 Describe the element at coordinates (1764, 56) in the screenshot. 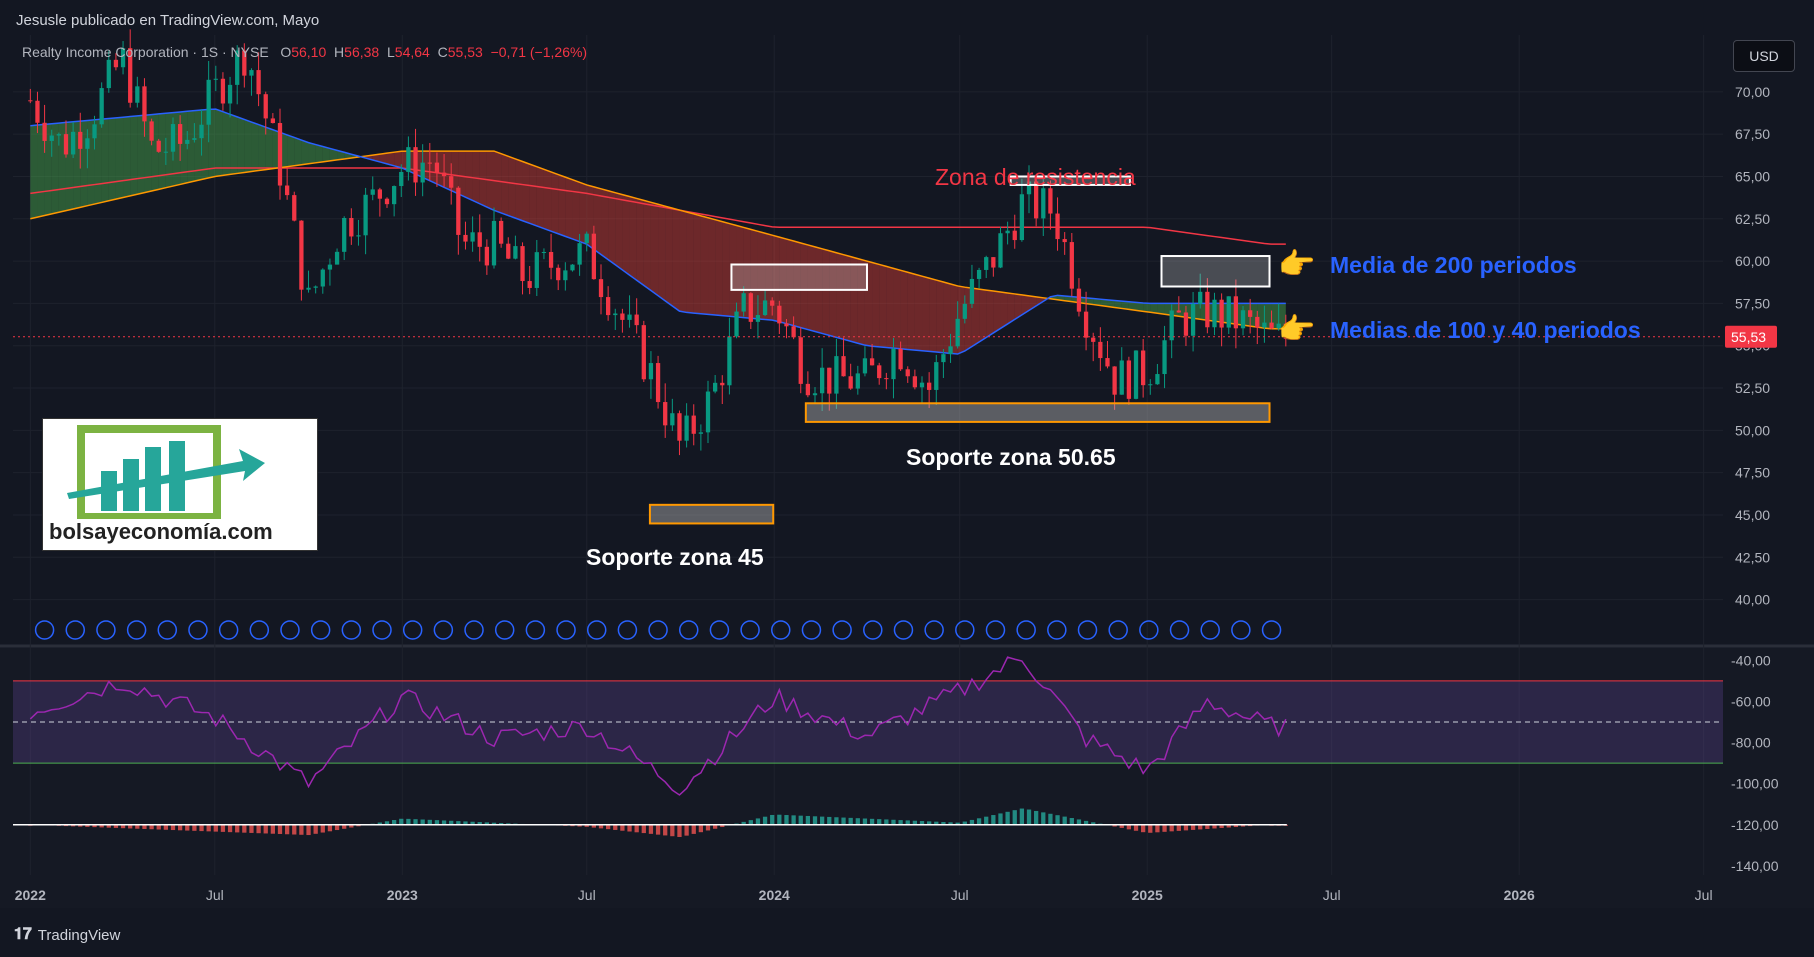

I see `currency-button: USD` at that location.